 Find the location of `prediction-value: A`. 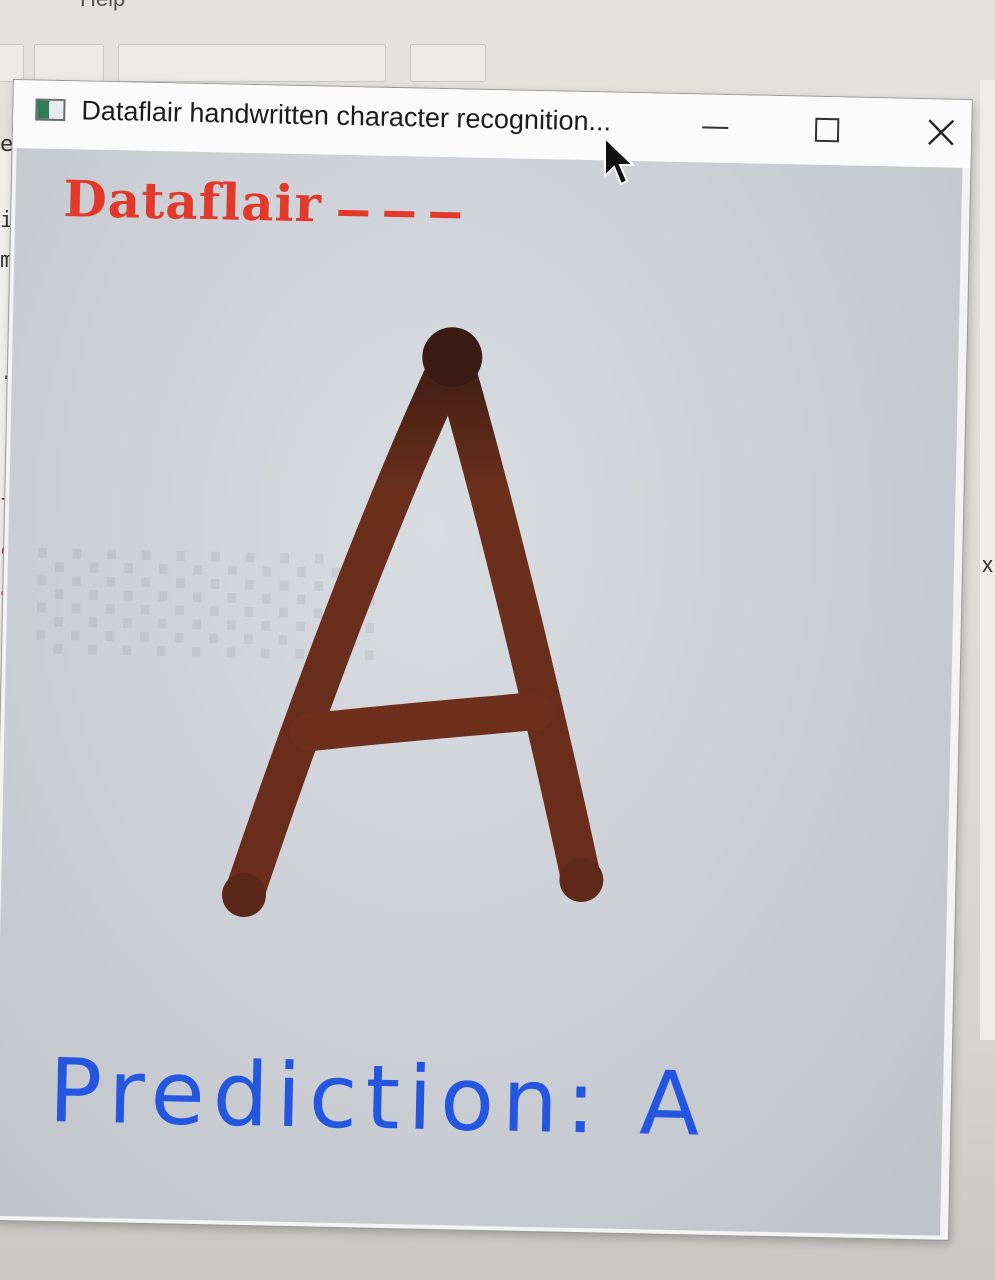

prediction-value: A is located at coordinates (673, 1103).